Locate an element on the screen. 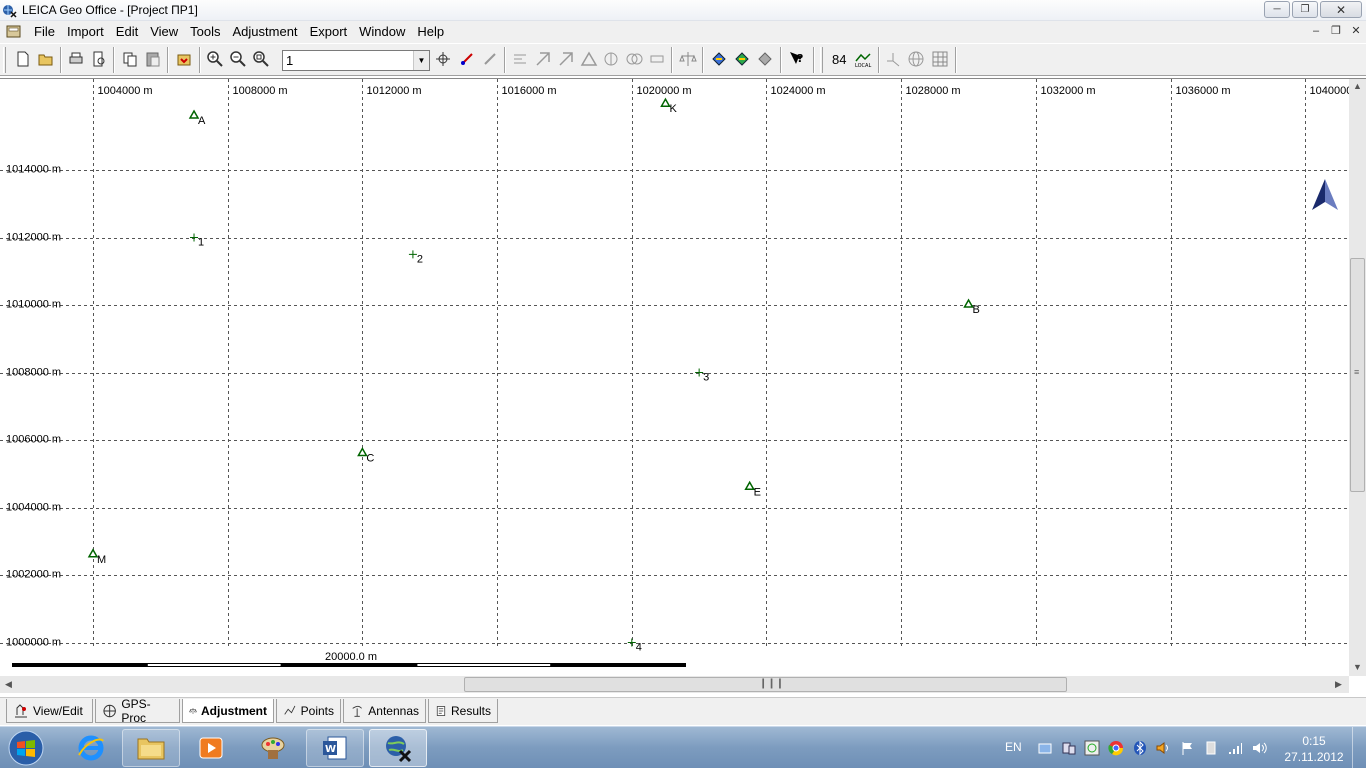 The image size is (1366, 769). observation-button is located at coordinates (611, 59).